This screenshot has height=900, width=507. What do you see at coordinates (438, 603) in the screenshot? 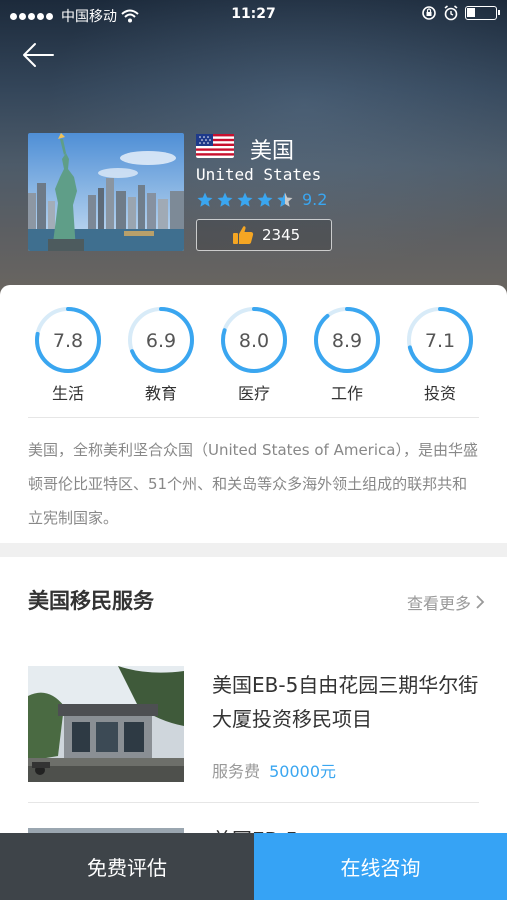
I see `see-more-label: 查看更多` at bounding box center [438, 603].